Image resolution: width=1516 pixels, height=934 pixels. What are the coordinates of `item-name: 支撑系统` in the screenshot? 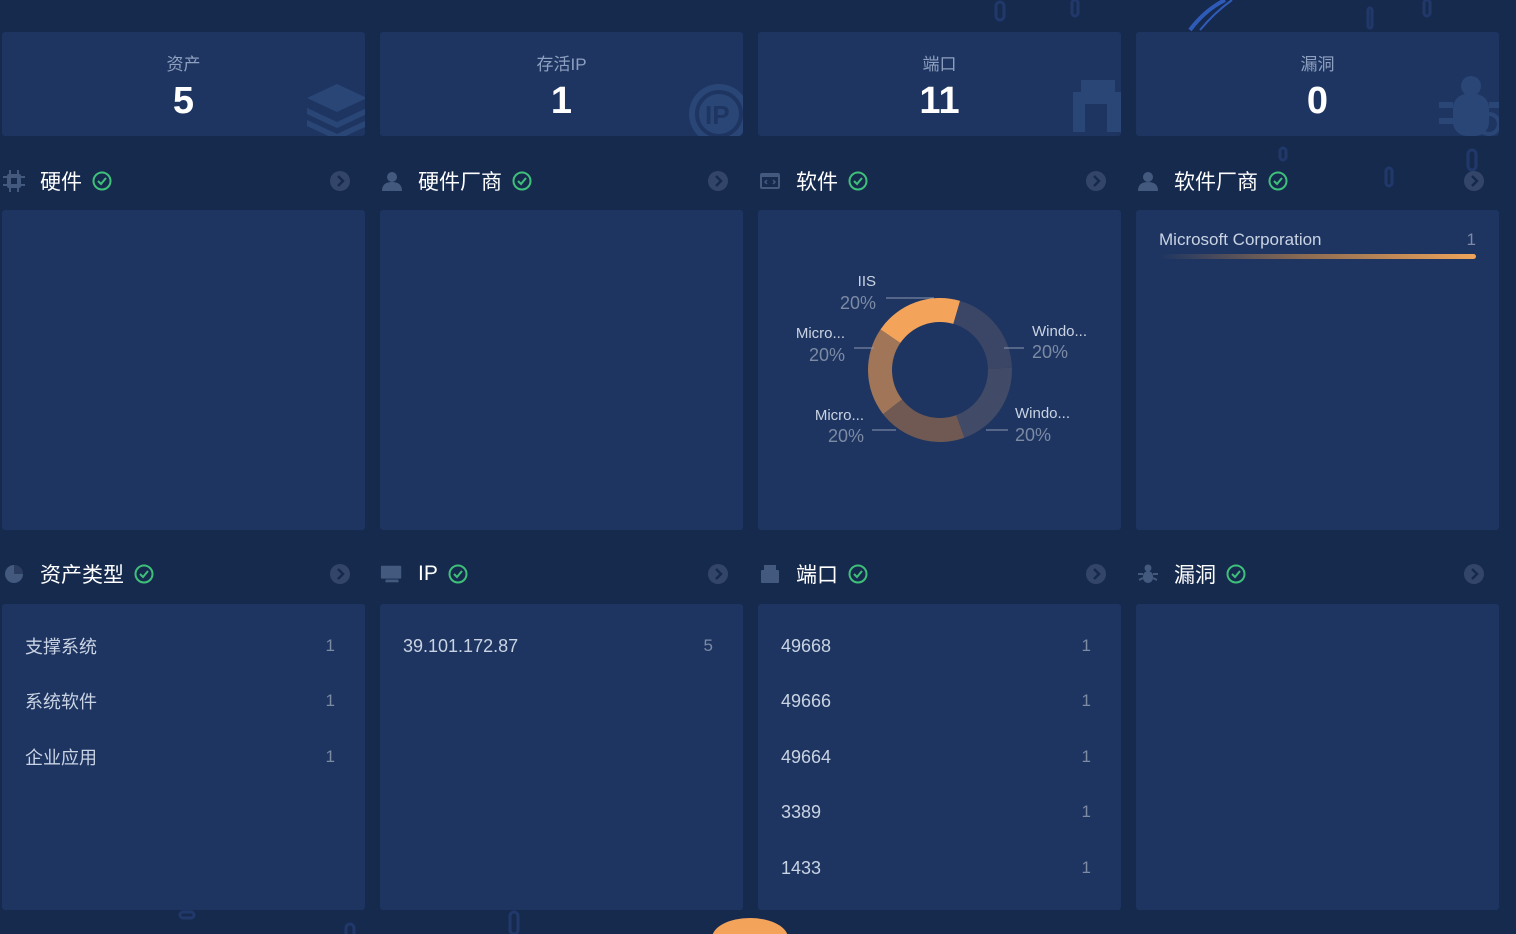 It's located at (61, 647).